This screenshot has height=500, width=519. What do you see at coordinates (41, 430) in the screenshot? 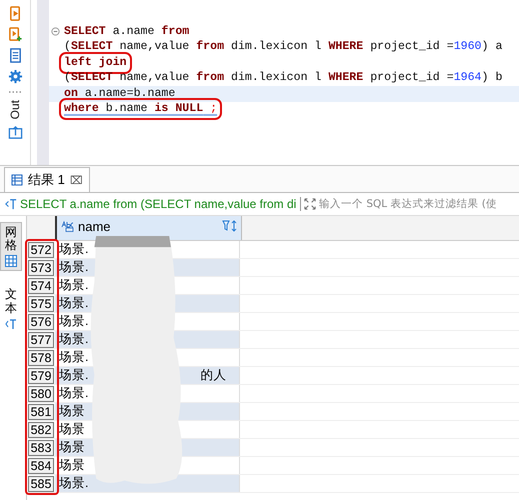
I see `row-number: 582` at bounding box center [41, 430].